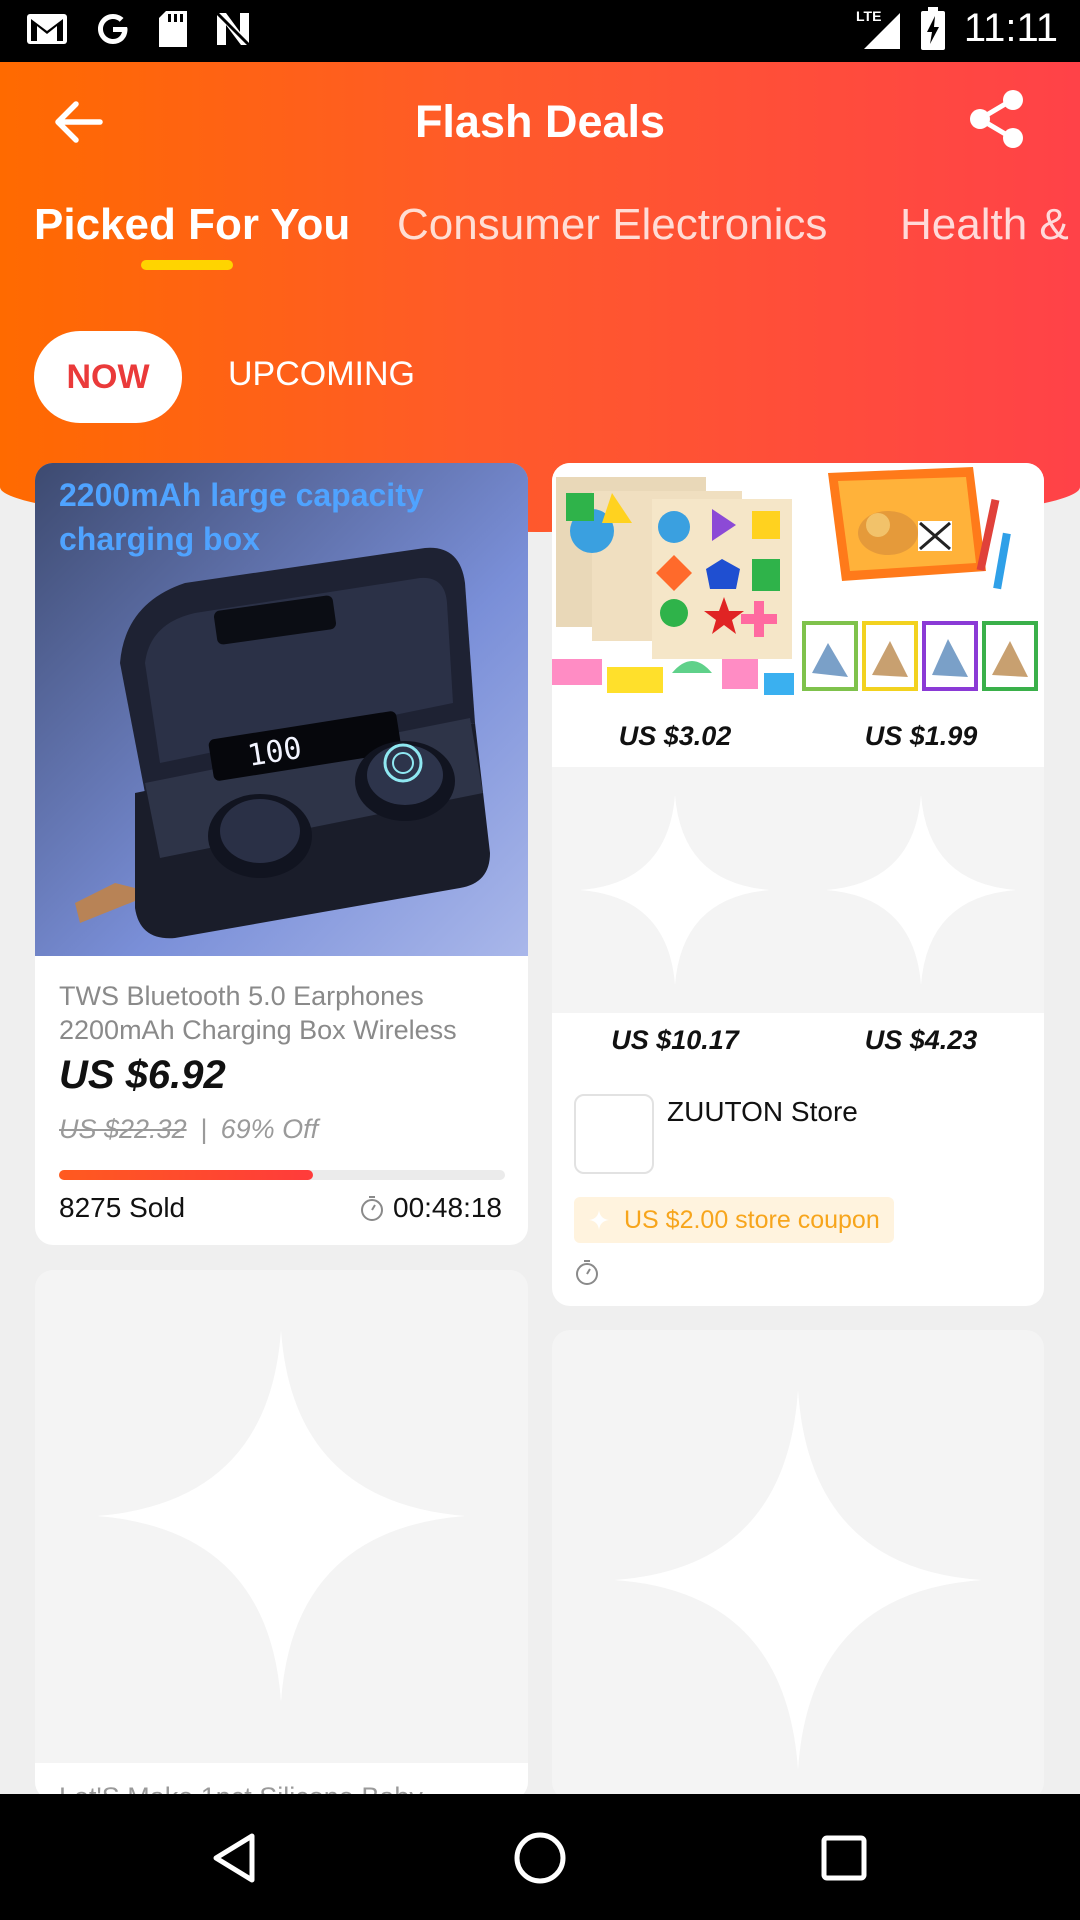 The height and width of the screenshot is (1920, 1080). I want to click on nav-recents-button, so click(844, 1858).